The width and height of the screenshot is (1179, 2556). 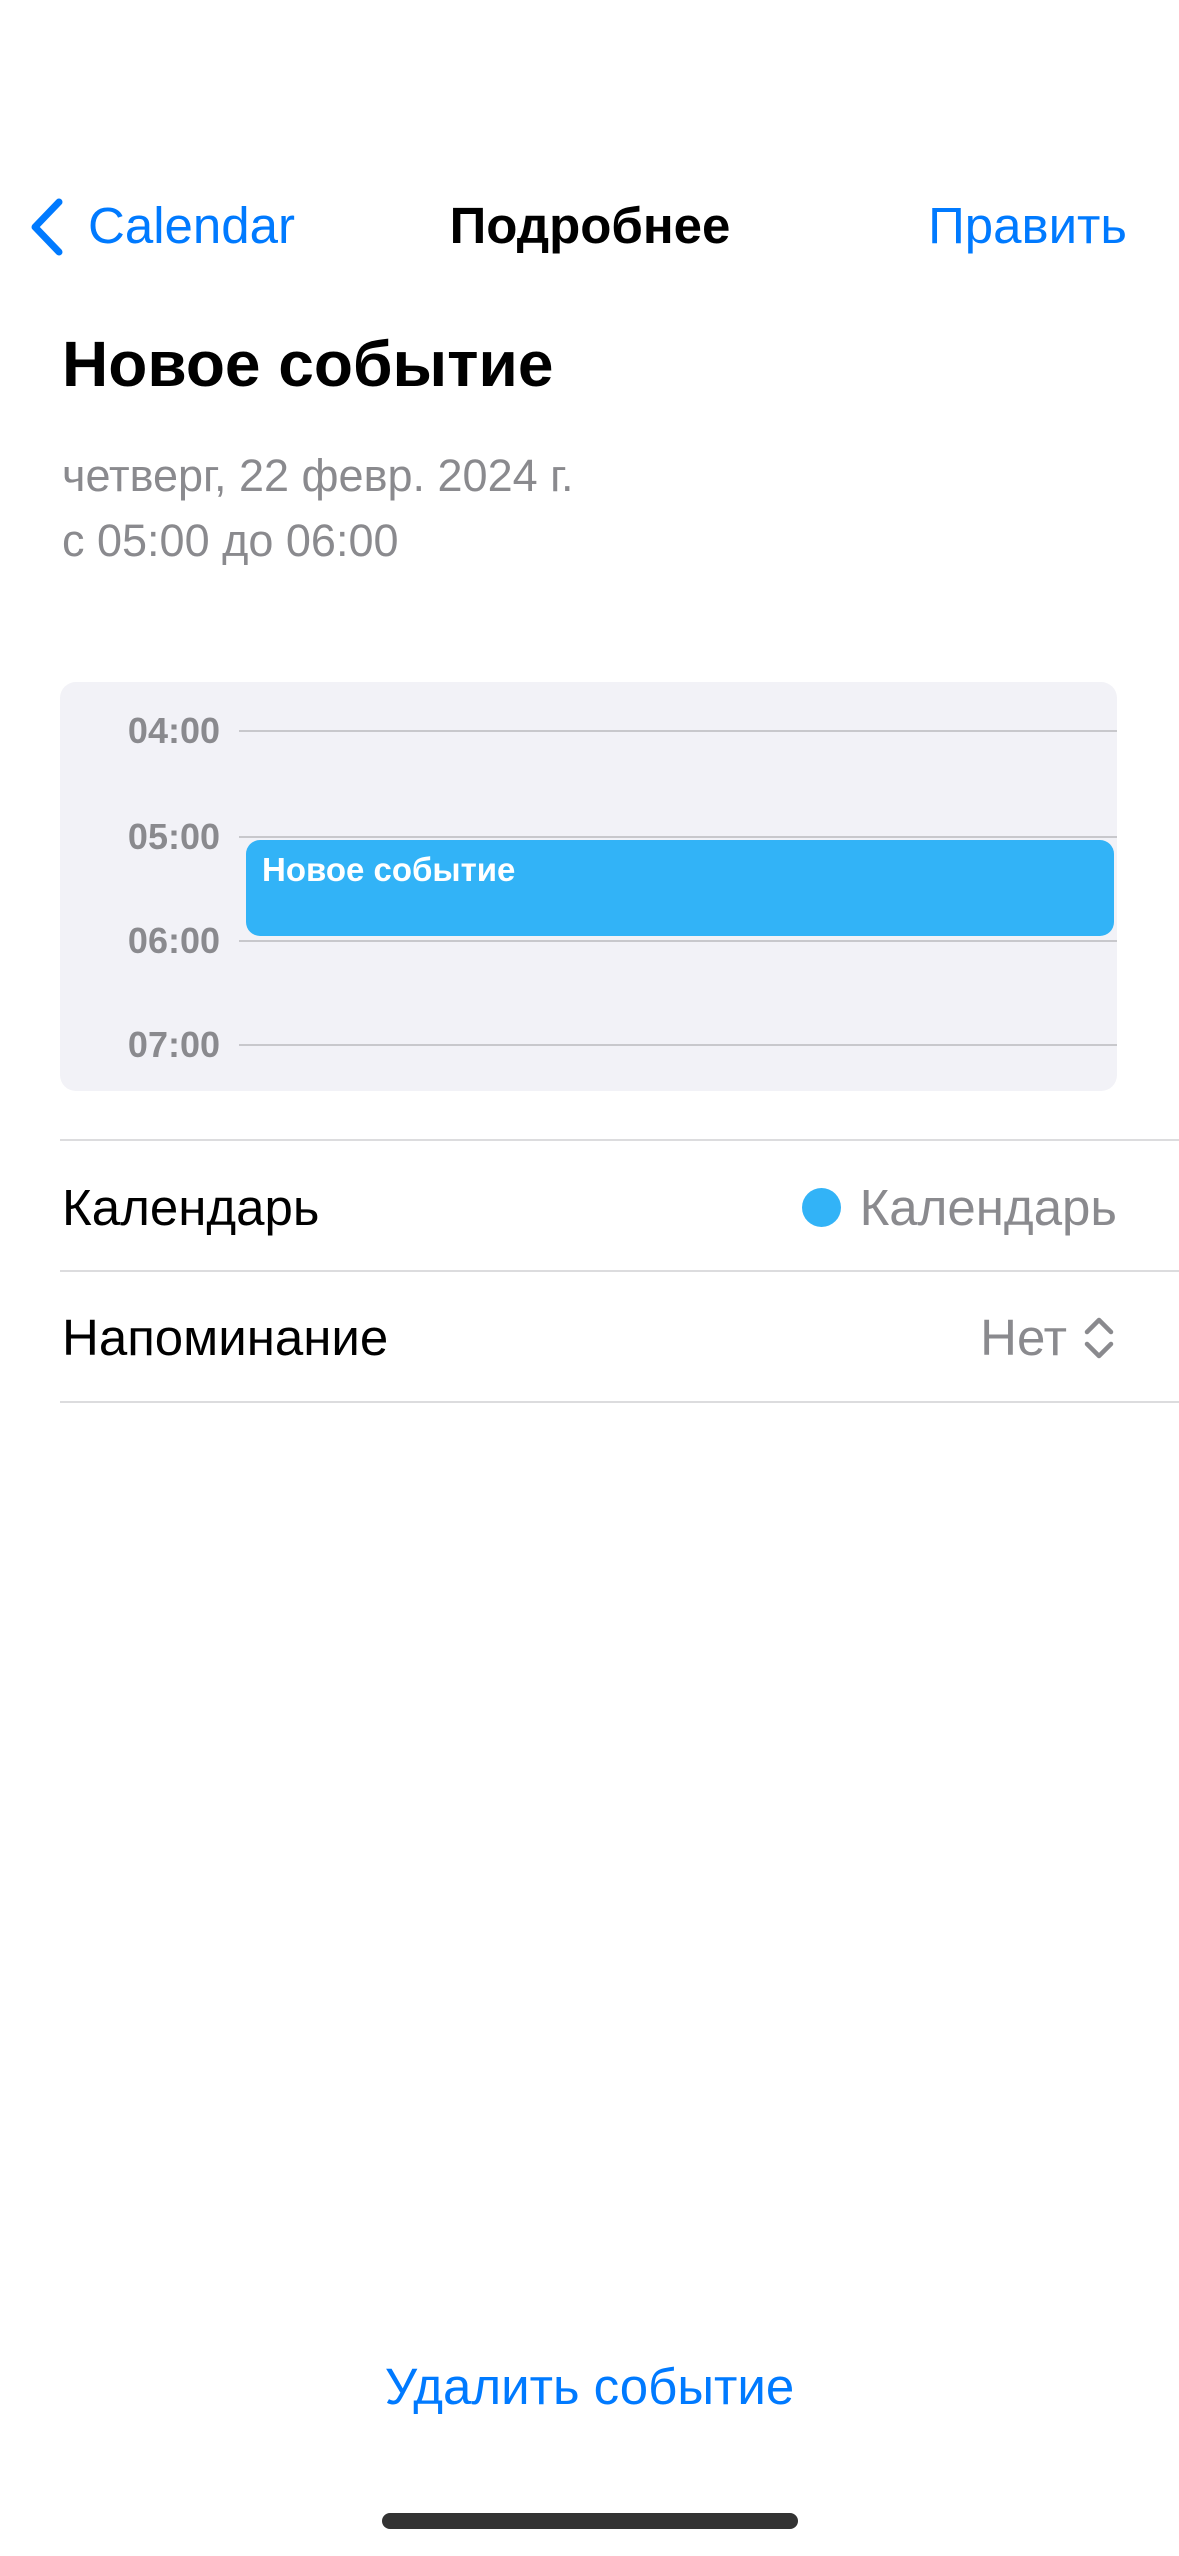 I want to click on timeline-hour-label: 04:00, so click(x=173, y=730).